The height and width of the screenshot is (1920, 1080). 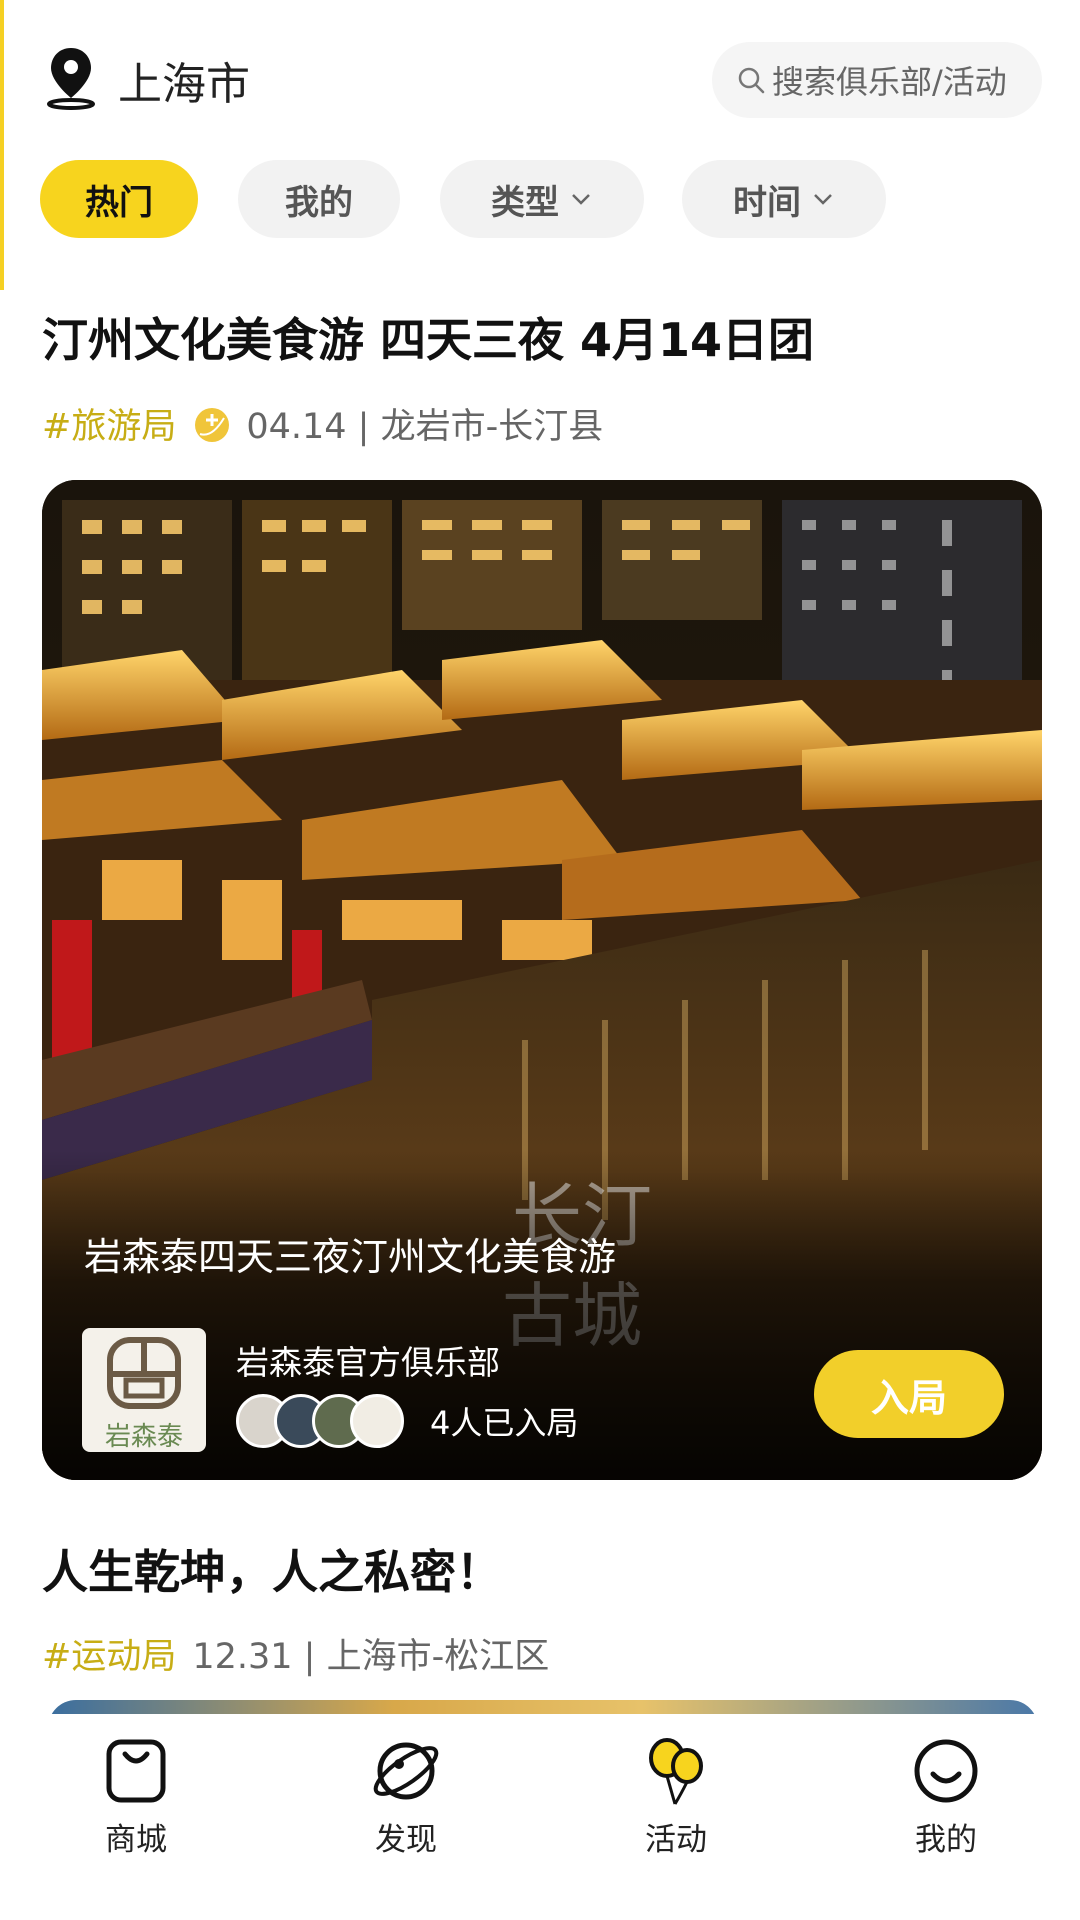 I want to click on search-placeholder: 搜索俱乐部/活动, so click(x=889, y=82).